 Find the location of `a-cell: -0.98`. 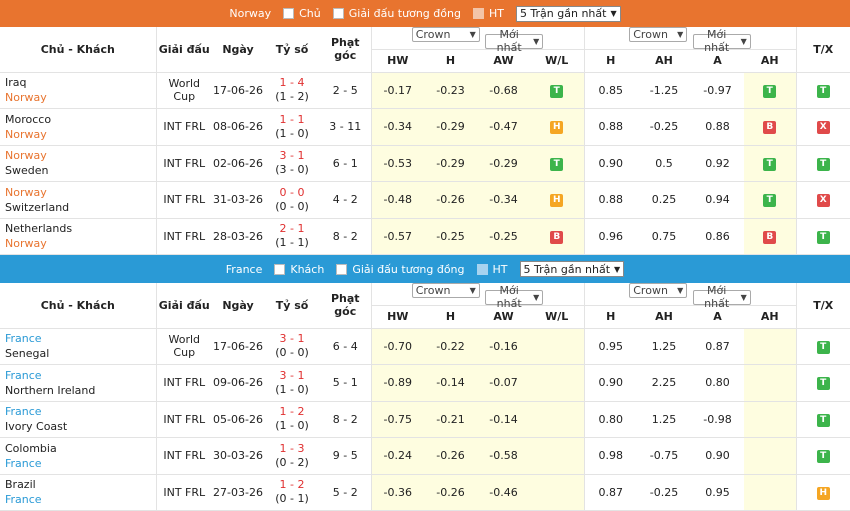

a-cell: -0.98 is located at coordinates (717, 419).